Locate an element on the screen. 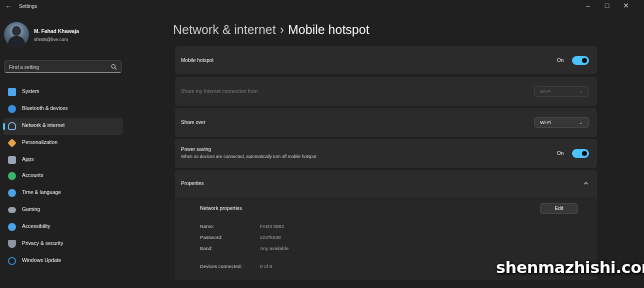 This screenshot has height=288, width=644. mobile-hotspot-toggle is located at coordinates (580, 60).